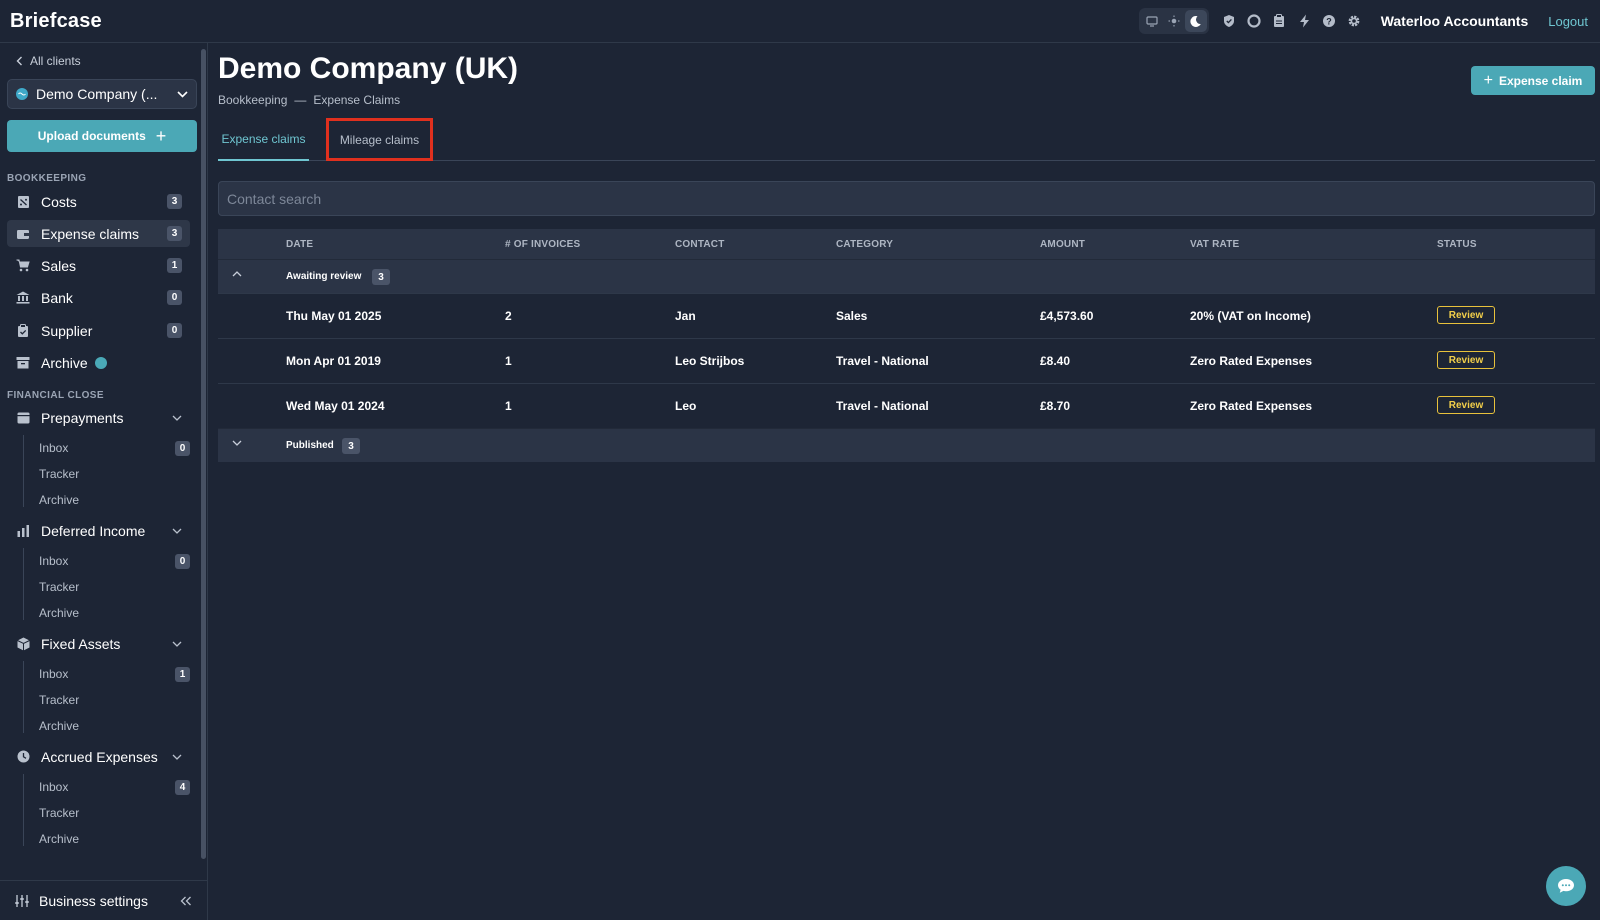  Describe the element at coordinates (1229, 21) in the screenshot. I see `shield-icon` at that location.